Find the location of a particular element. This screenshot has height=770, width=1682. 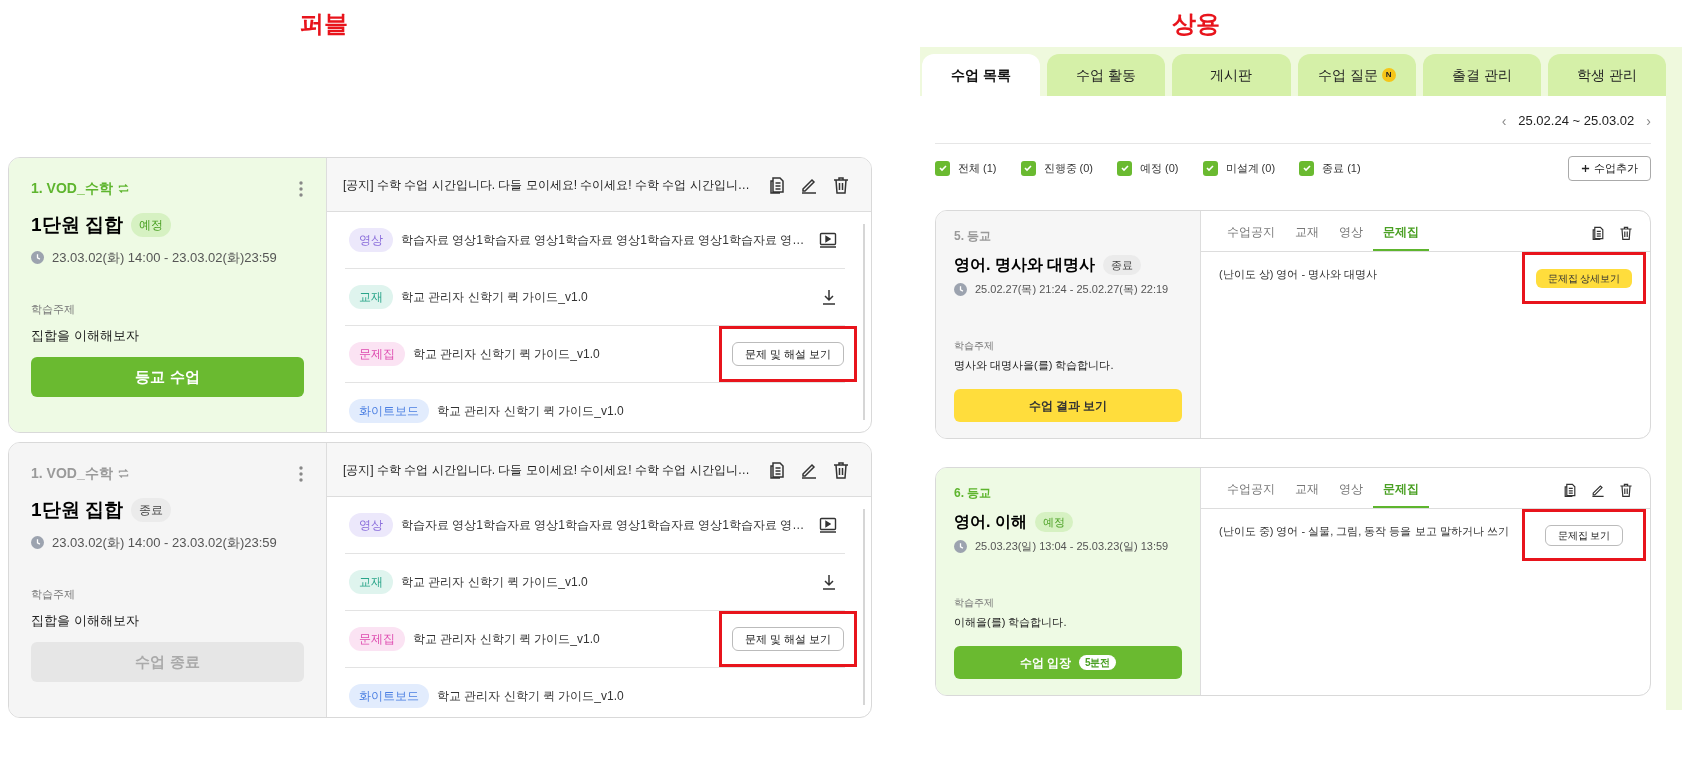

next-week-button: › is located at coordinates (1648, 121).